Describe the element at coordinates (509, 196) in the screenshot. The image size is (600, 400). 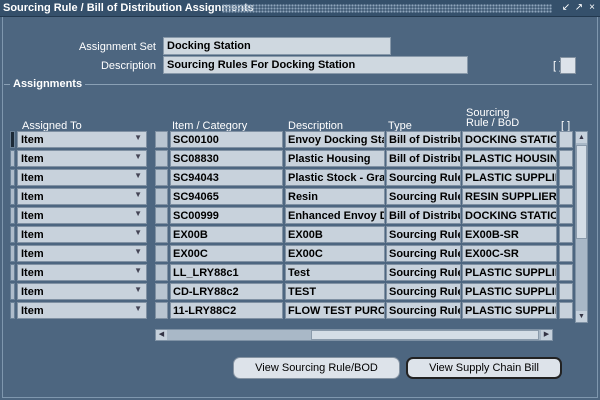
I see `sourcing-rule-cell: RESIN SUPPLIERS` at that location.